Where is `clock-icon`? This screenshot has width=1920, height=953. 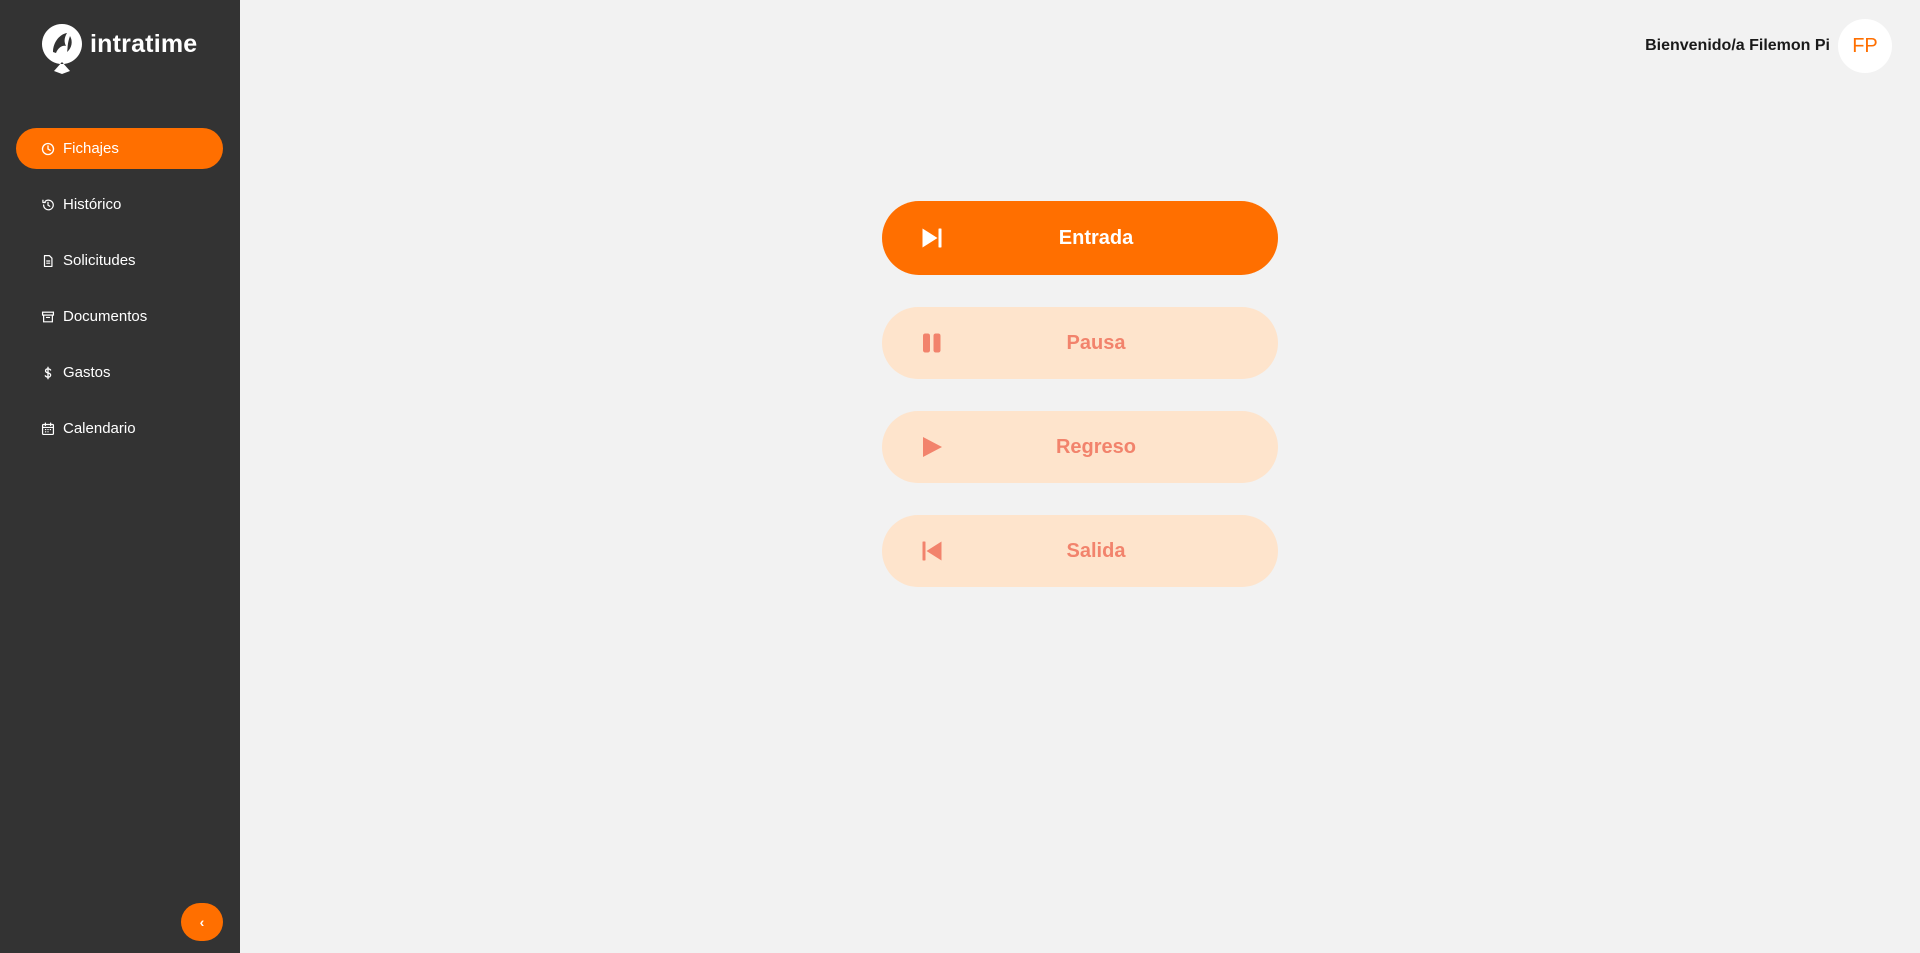
clock-icon is located at coordinates (47, 148).